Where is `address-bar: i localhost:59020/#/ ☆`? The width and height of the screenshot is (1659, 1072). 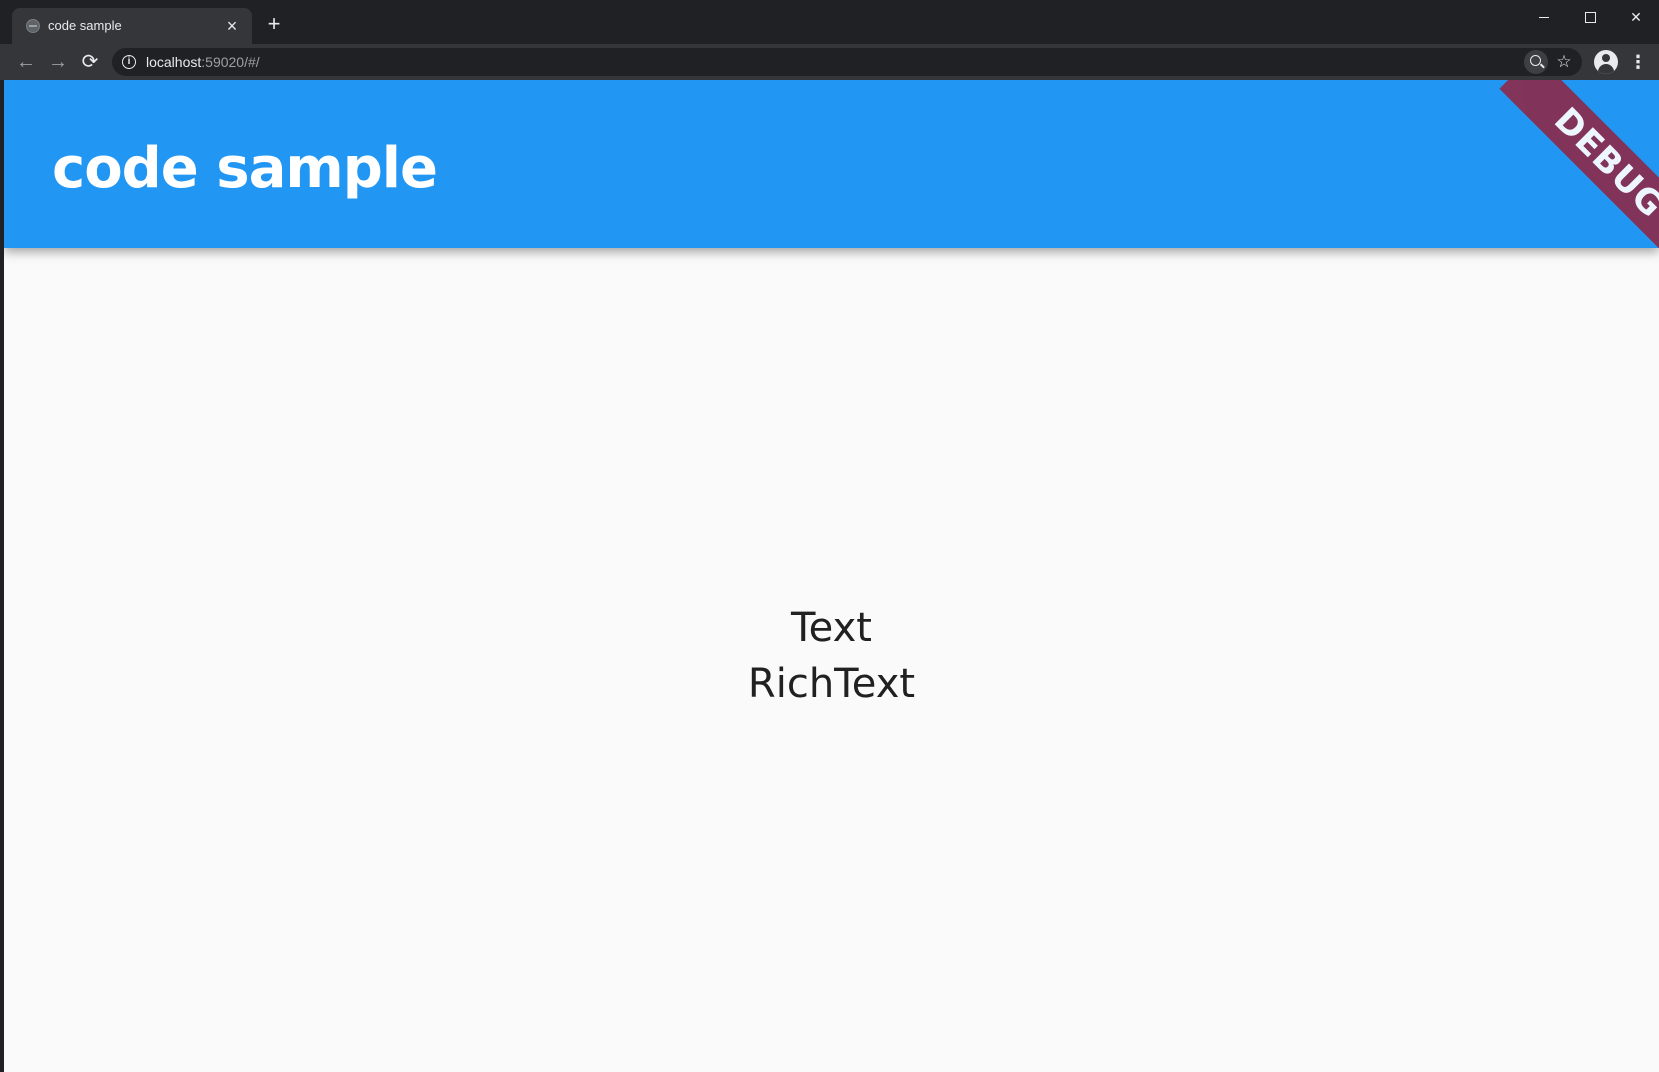
address-bar: i localhost:59020/#/ ☆ is located at coordinates (847, 62).